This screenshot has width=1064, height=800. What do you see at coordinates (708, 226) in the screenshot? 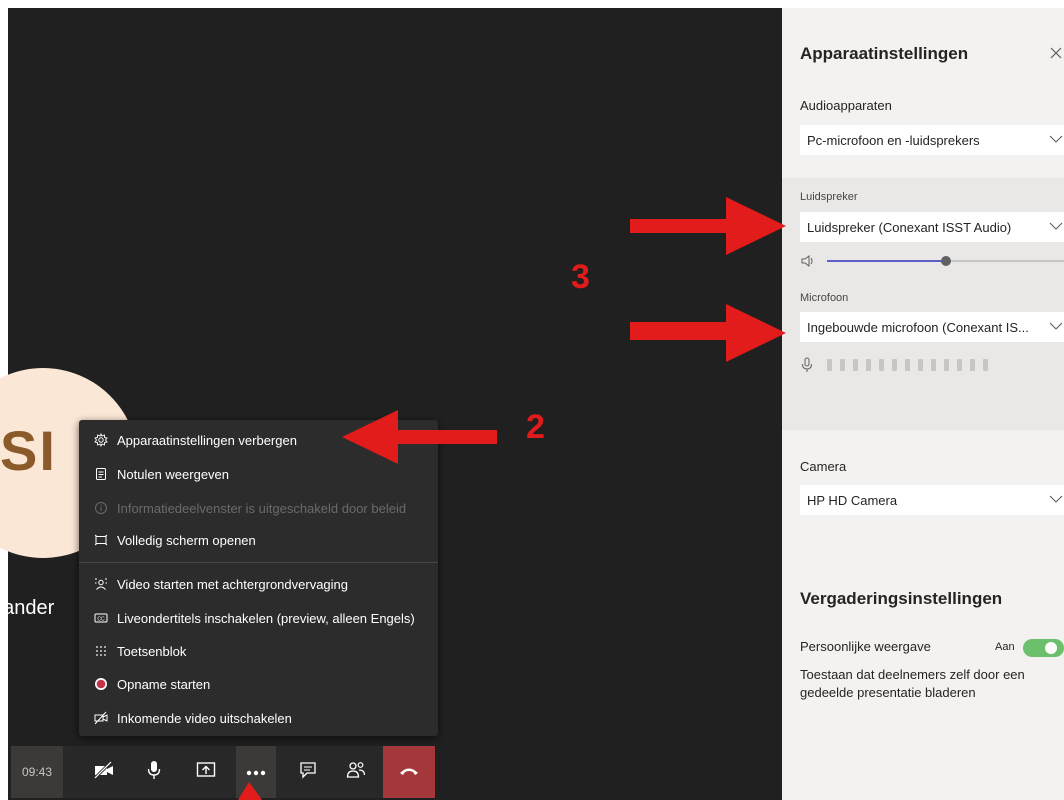
I see `arrow-speaker` at bounding box center [708, 226].